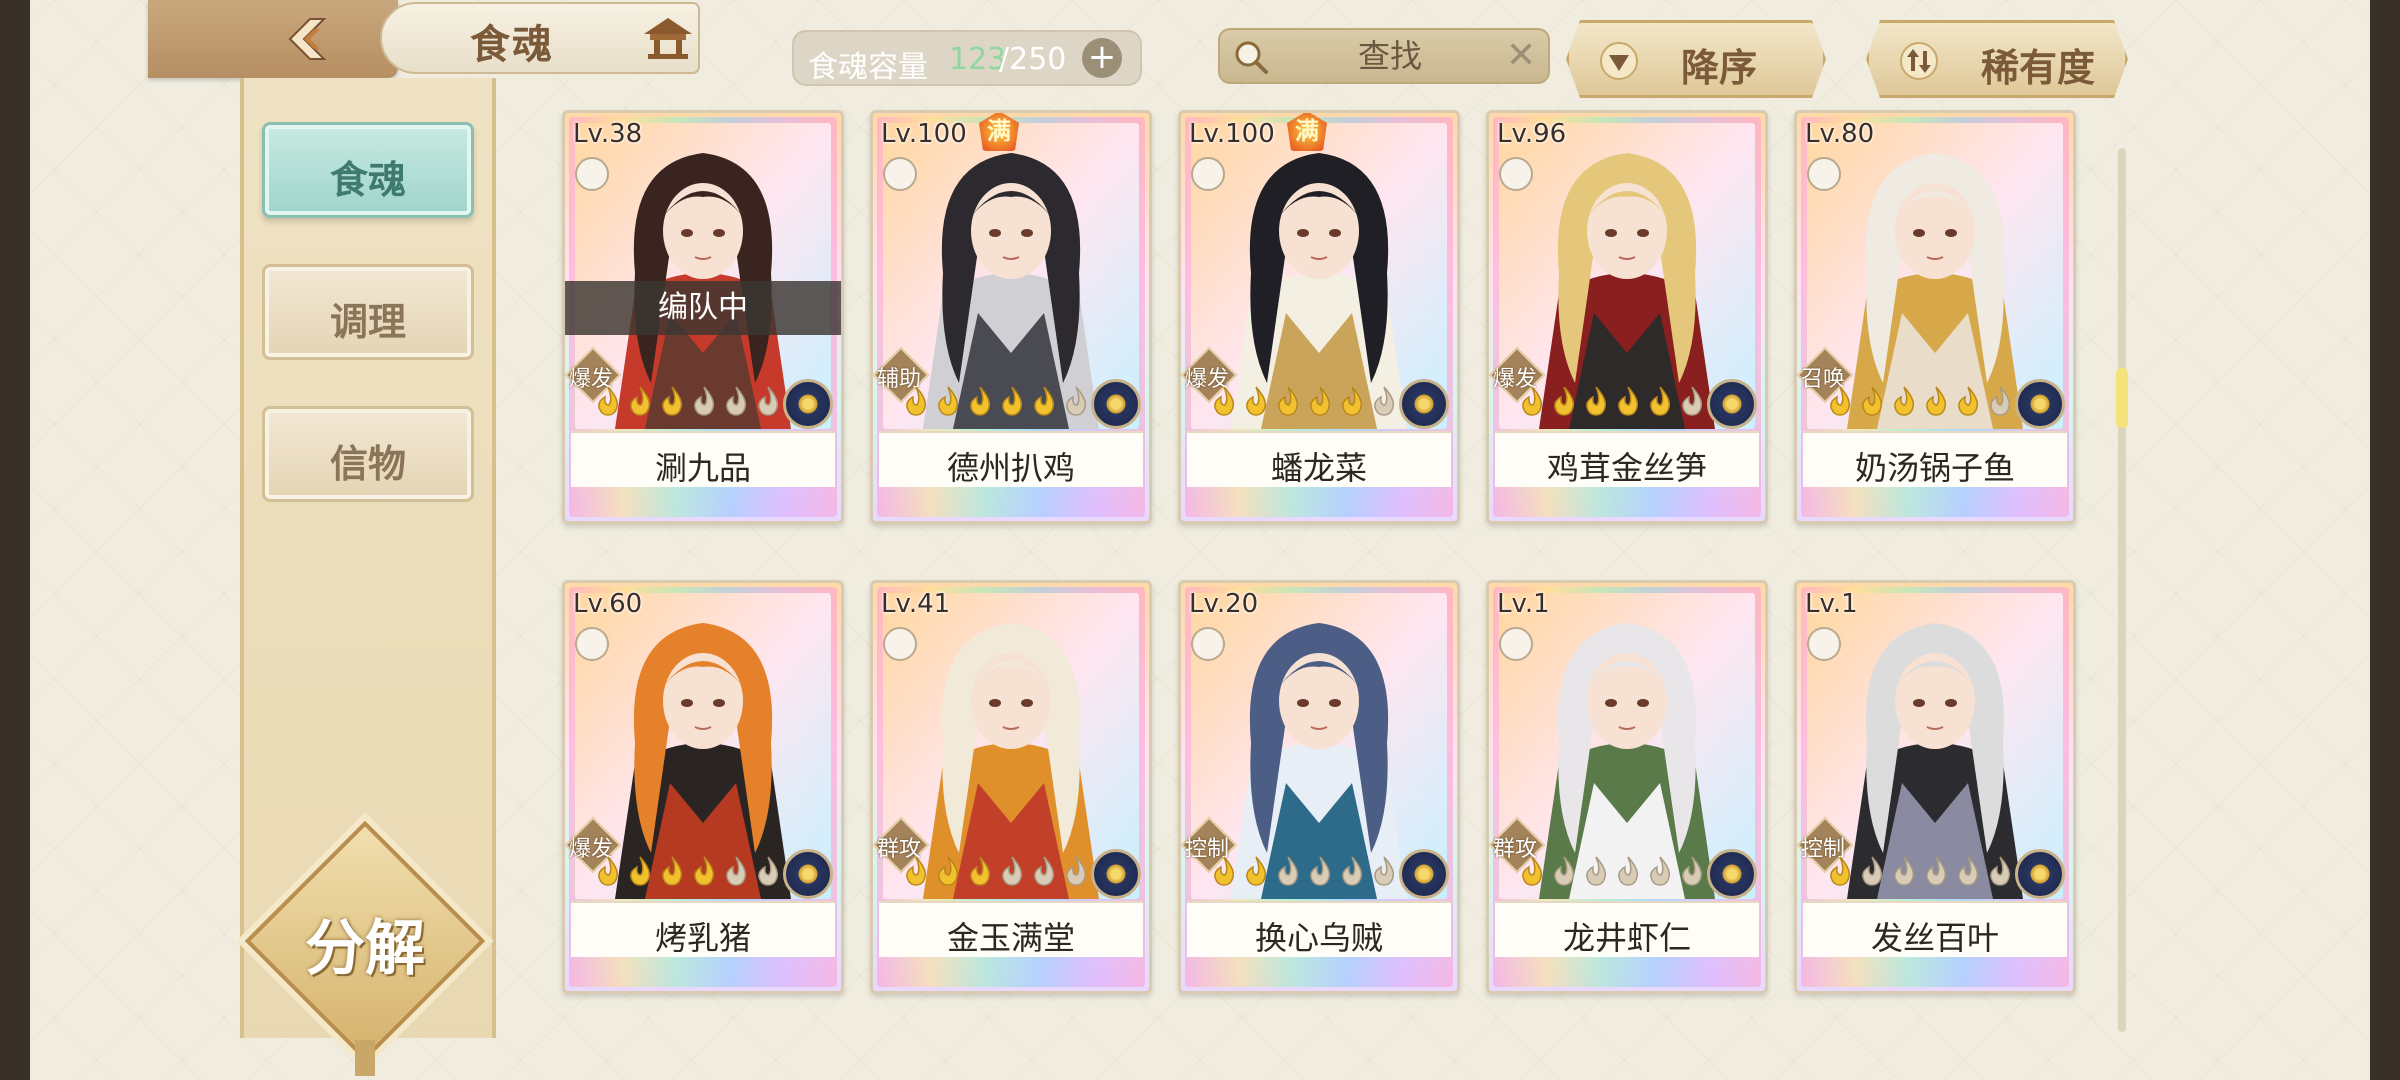 Image resolution: width=2400 pixels, height=1080 pixels. Describe the element at coordinates (2385, 540) in the screenshot. I see `screen-edge` at that location.